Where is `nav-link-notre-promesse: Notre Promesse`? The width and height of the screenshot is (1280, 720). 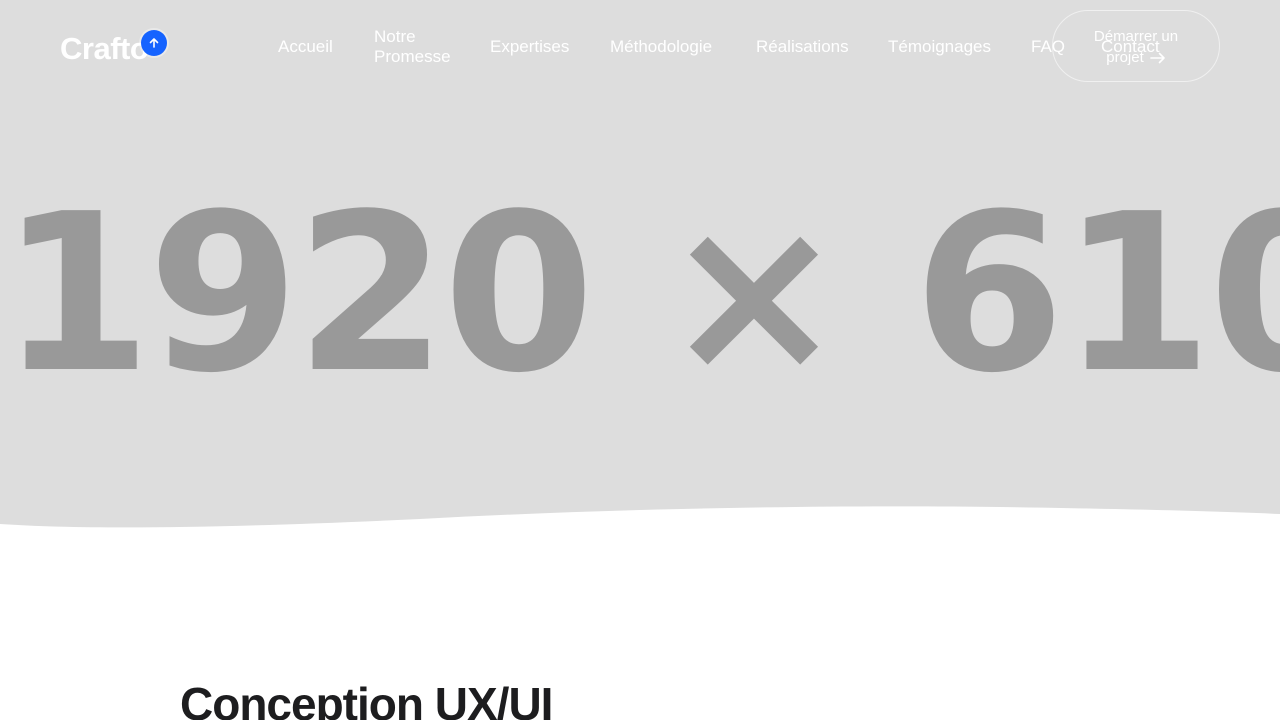
nav-link-notre-promesse: Notre Promesse is located at coordinates (414, 47).